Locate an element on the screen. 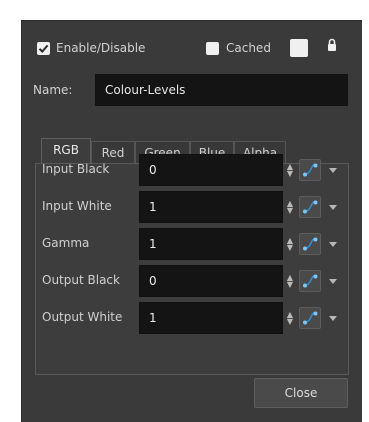  input-black-function-button is located at coordinates (310, 170).